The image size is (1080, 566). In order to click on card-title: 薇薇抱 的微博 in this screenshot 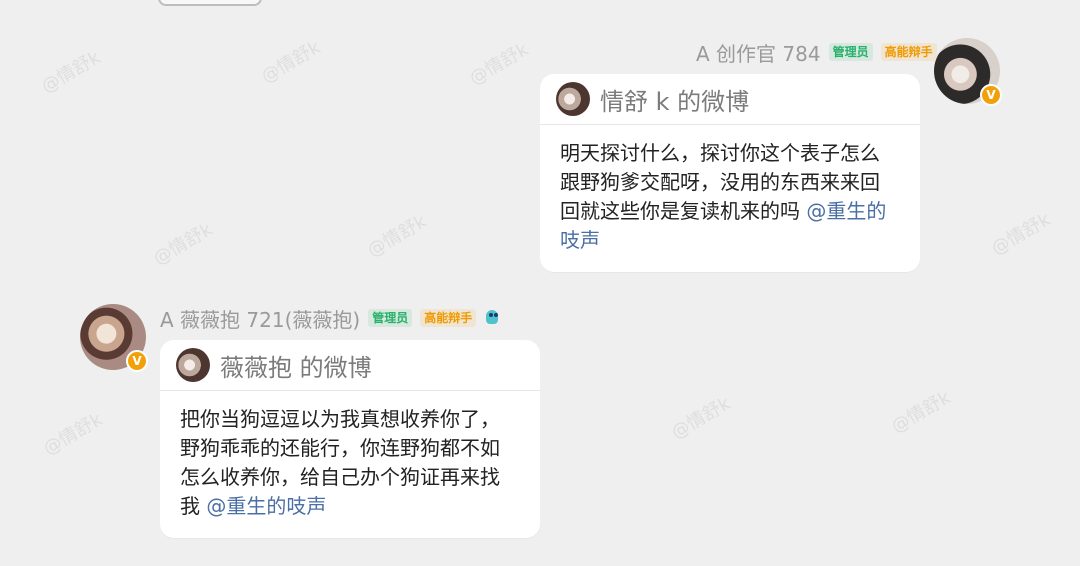, I will do `click(296, 367)`.